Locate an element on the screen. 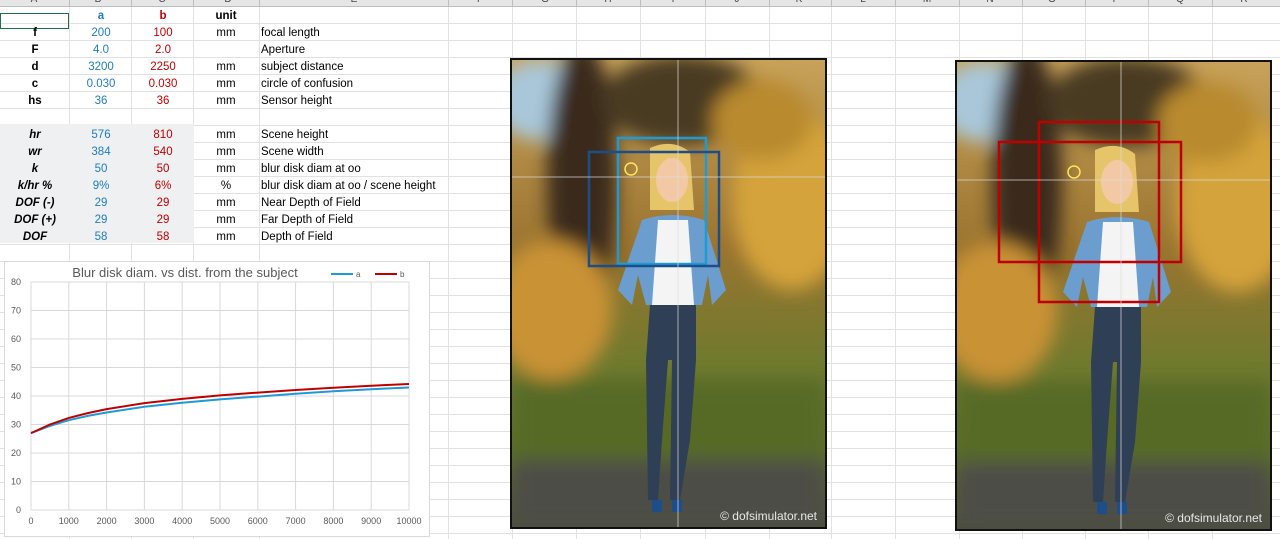 This screenshot has width=1280, height=539. description-cell: Scene height is located at coordinates (356, 135).